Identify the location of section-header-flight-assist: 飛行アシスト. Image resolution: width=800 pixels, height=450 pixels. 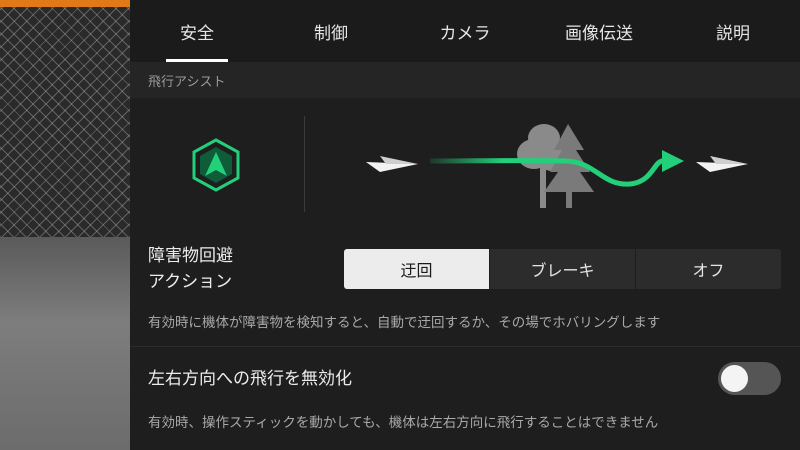
(465, 80).